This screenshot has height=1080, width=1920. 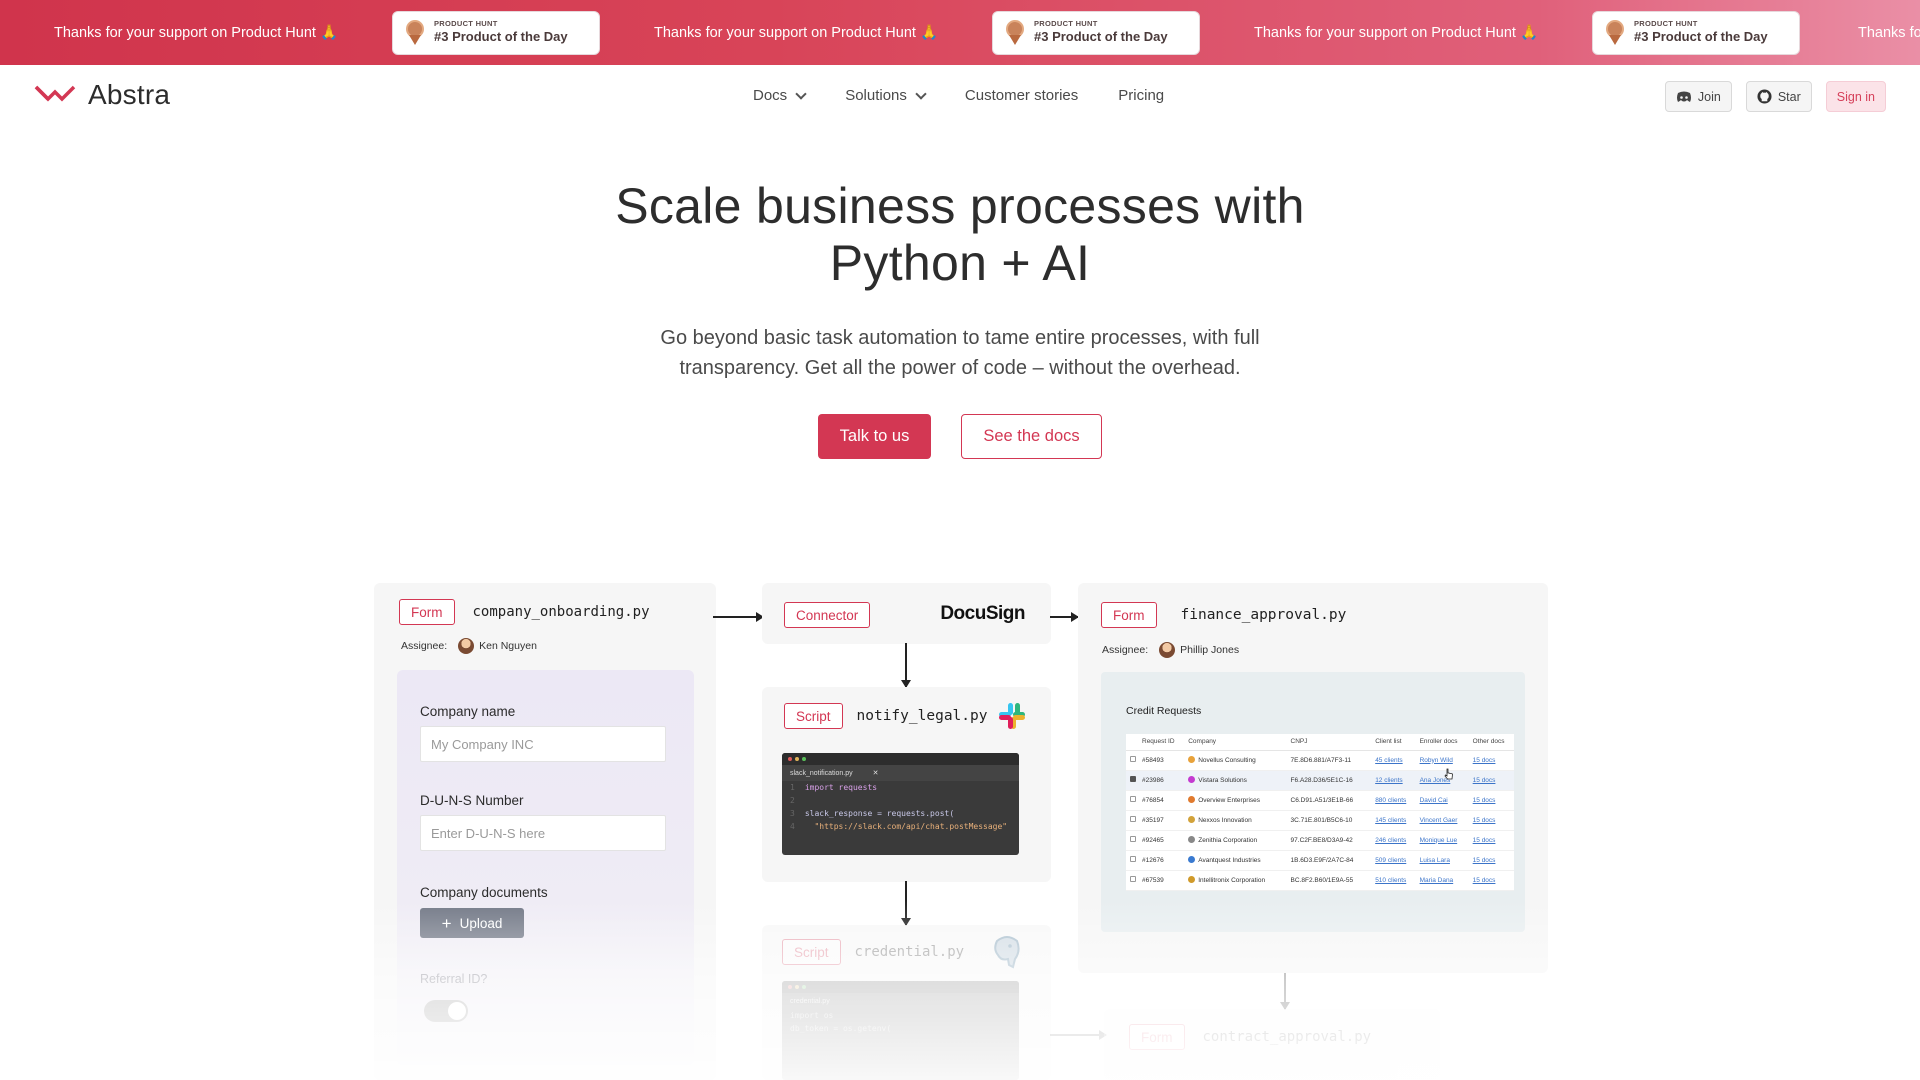 I want to click on contract-card: Form contract_approval.py, so click(x=1272, y=1044).